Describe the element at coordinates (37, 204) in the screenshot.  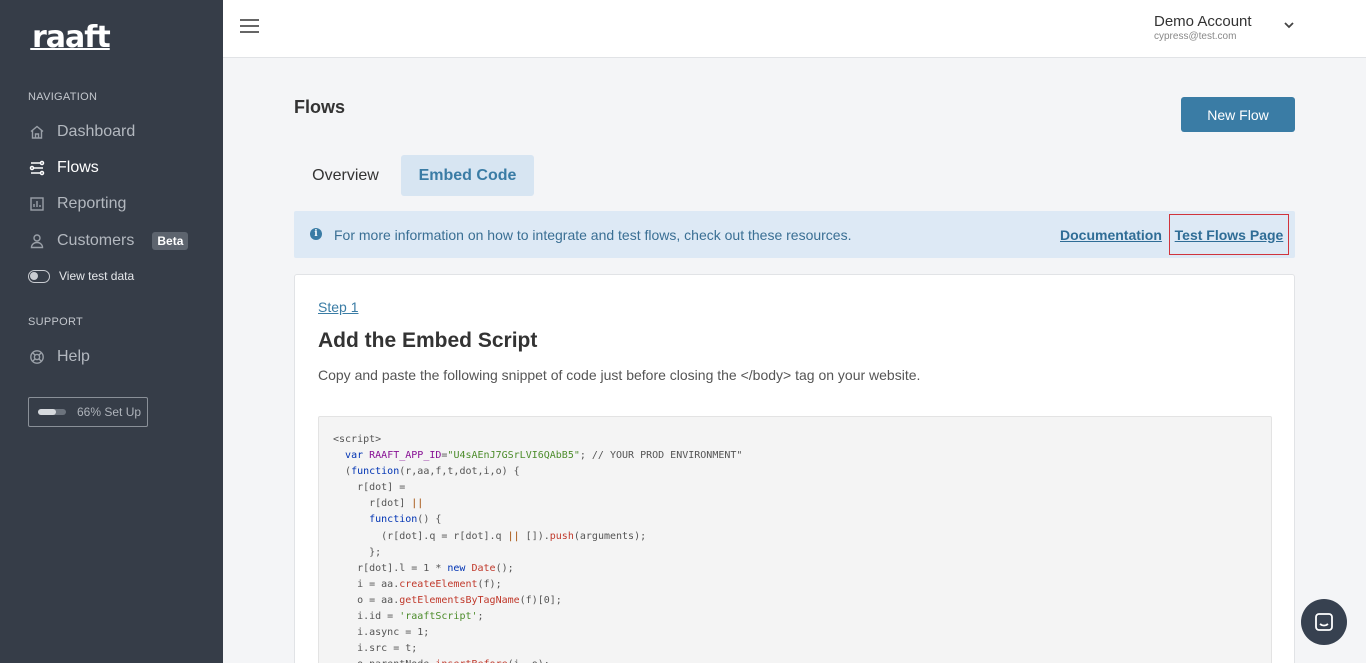
I see `chart-icon` at that location.